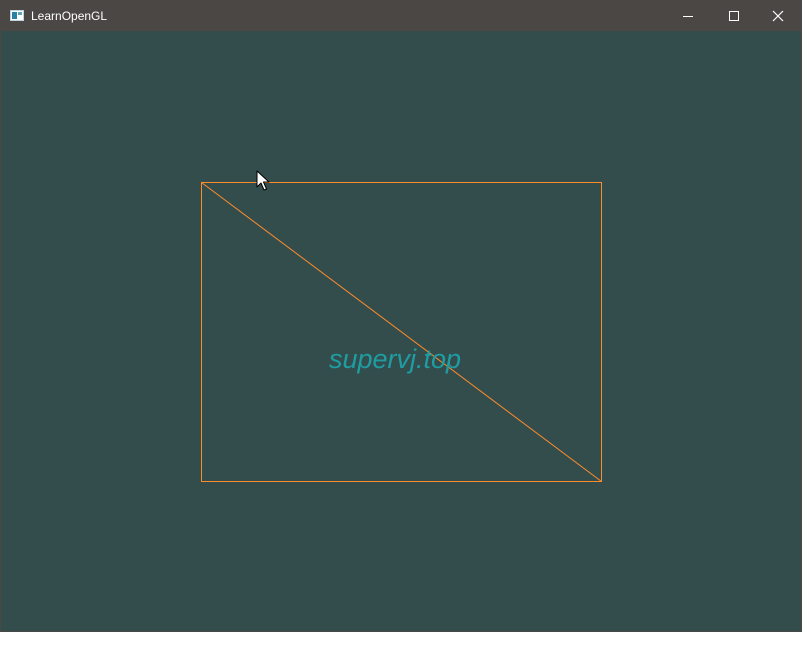 The image size is (802, 662). I want to click on watermark-text: supervj.top, so click(395, 359).